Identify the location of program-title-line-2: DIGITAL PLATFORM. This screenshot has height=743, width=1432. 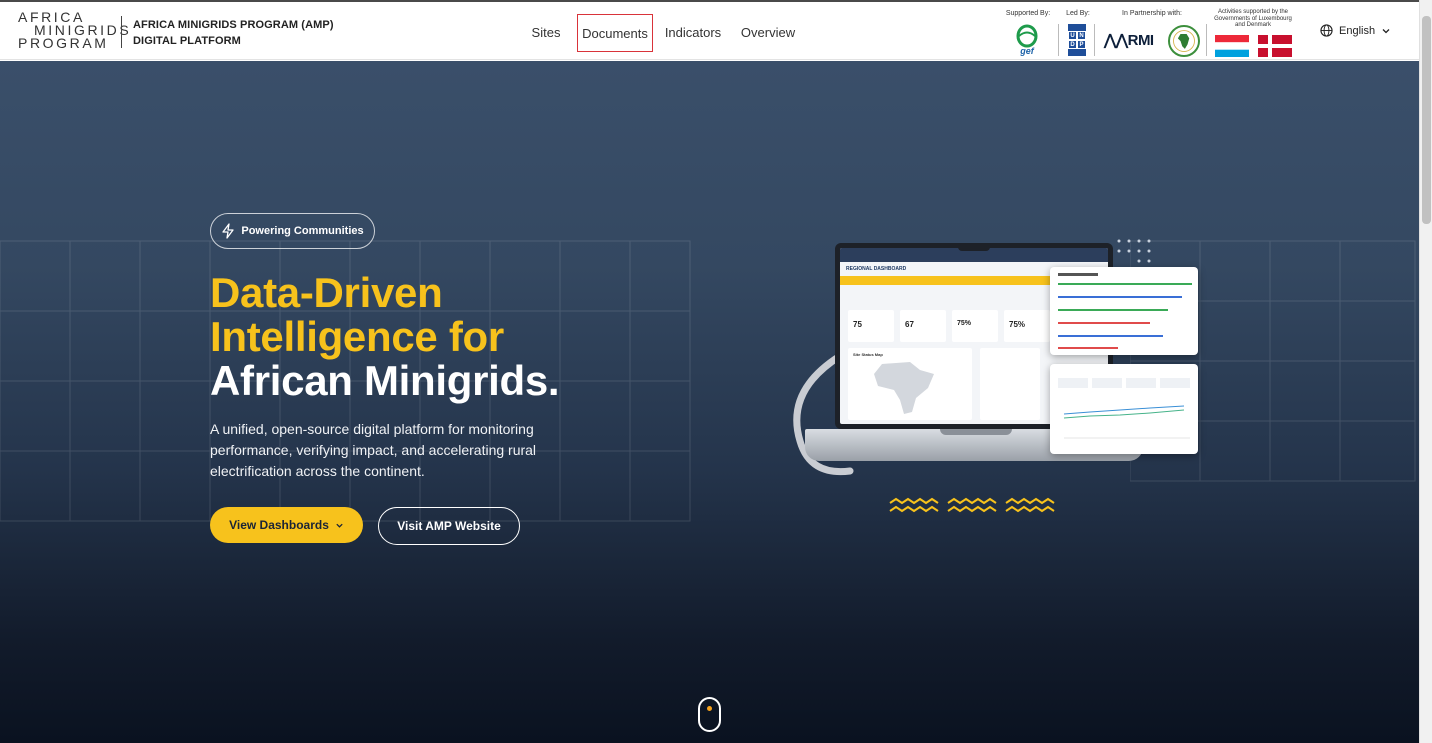
(187, 41).